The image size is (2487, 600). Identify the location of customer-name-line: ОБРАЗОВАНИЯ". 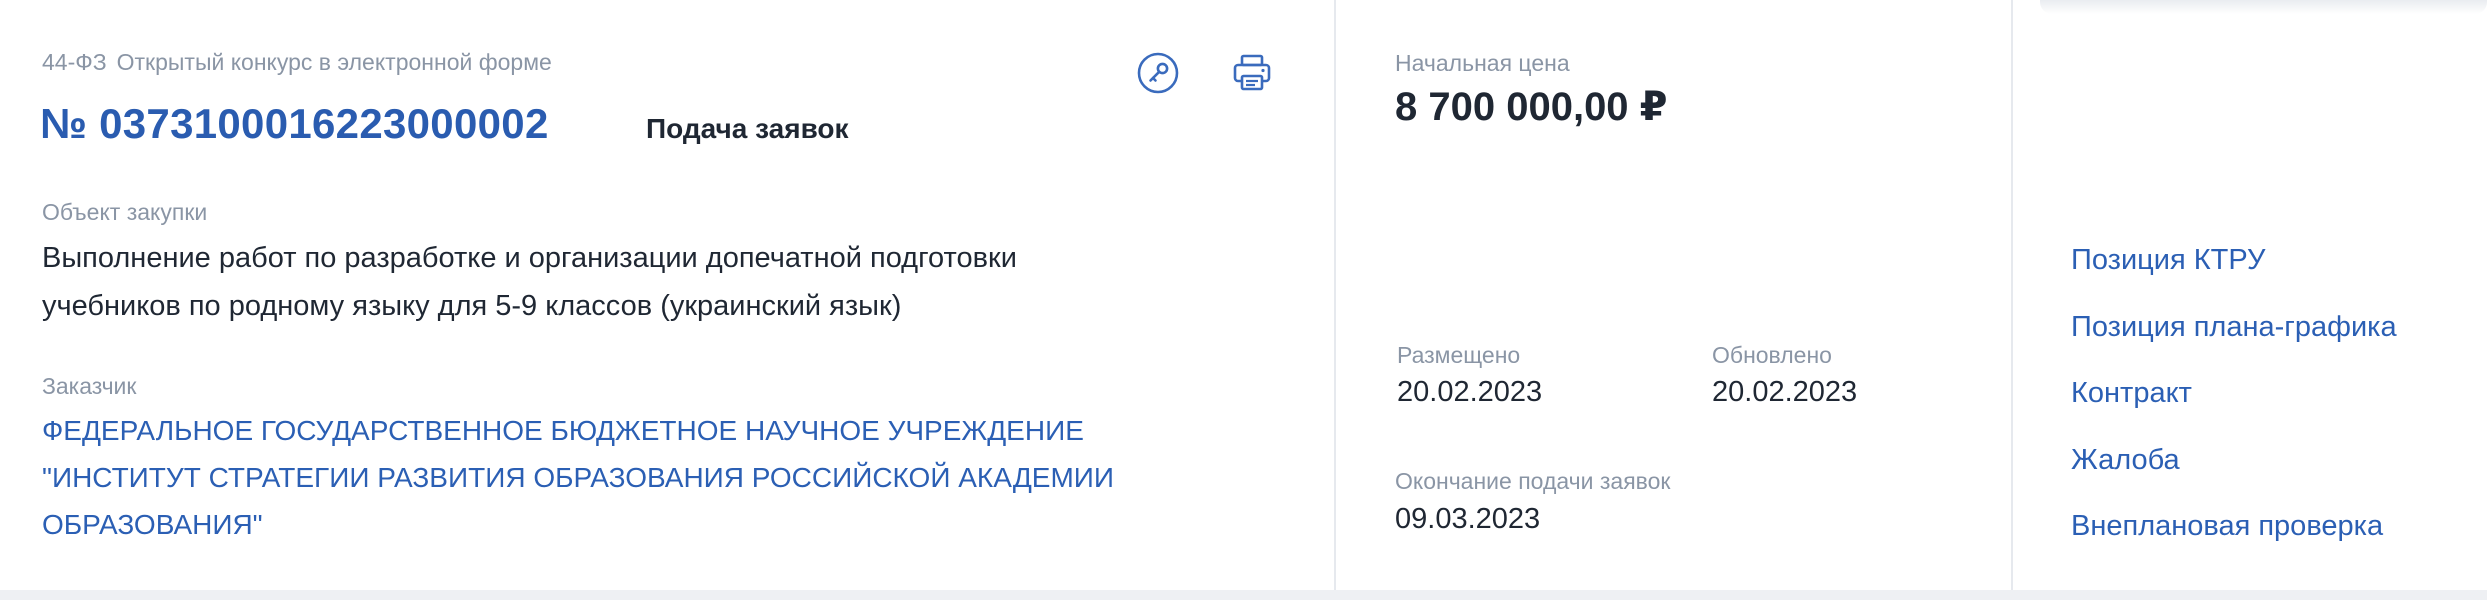
(152, 524).